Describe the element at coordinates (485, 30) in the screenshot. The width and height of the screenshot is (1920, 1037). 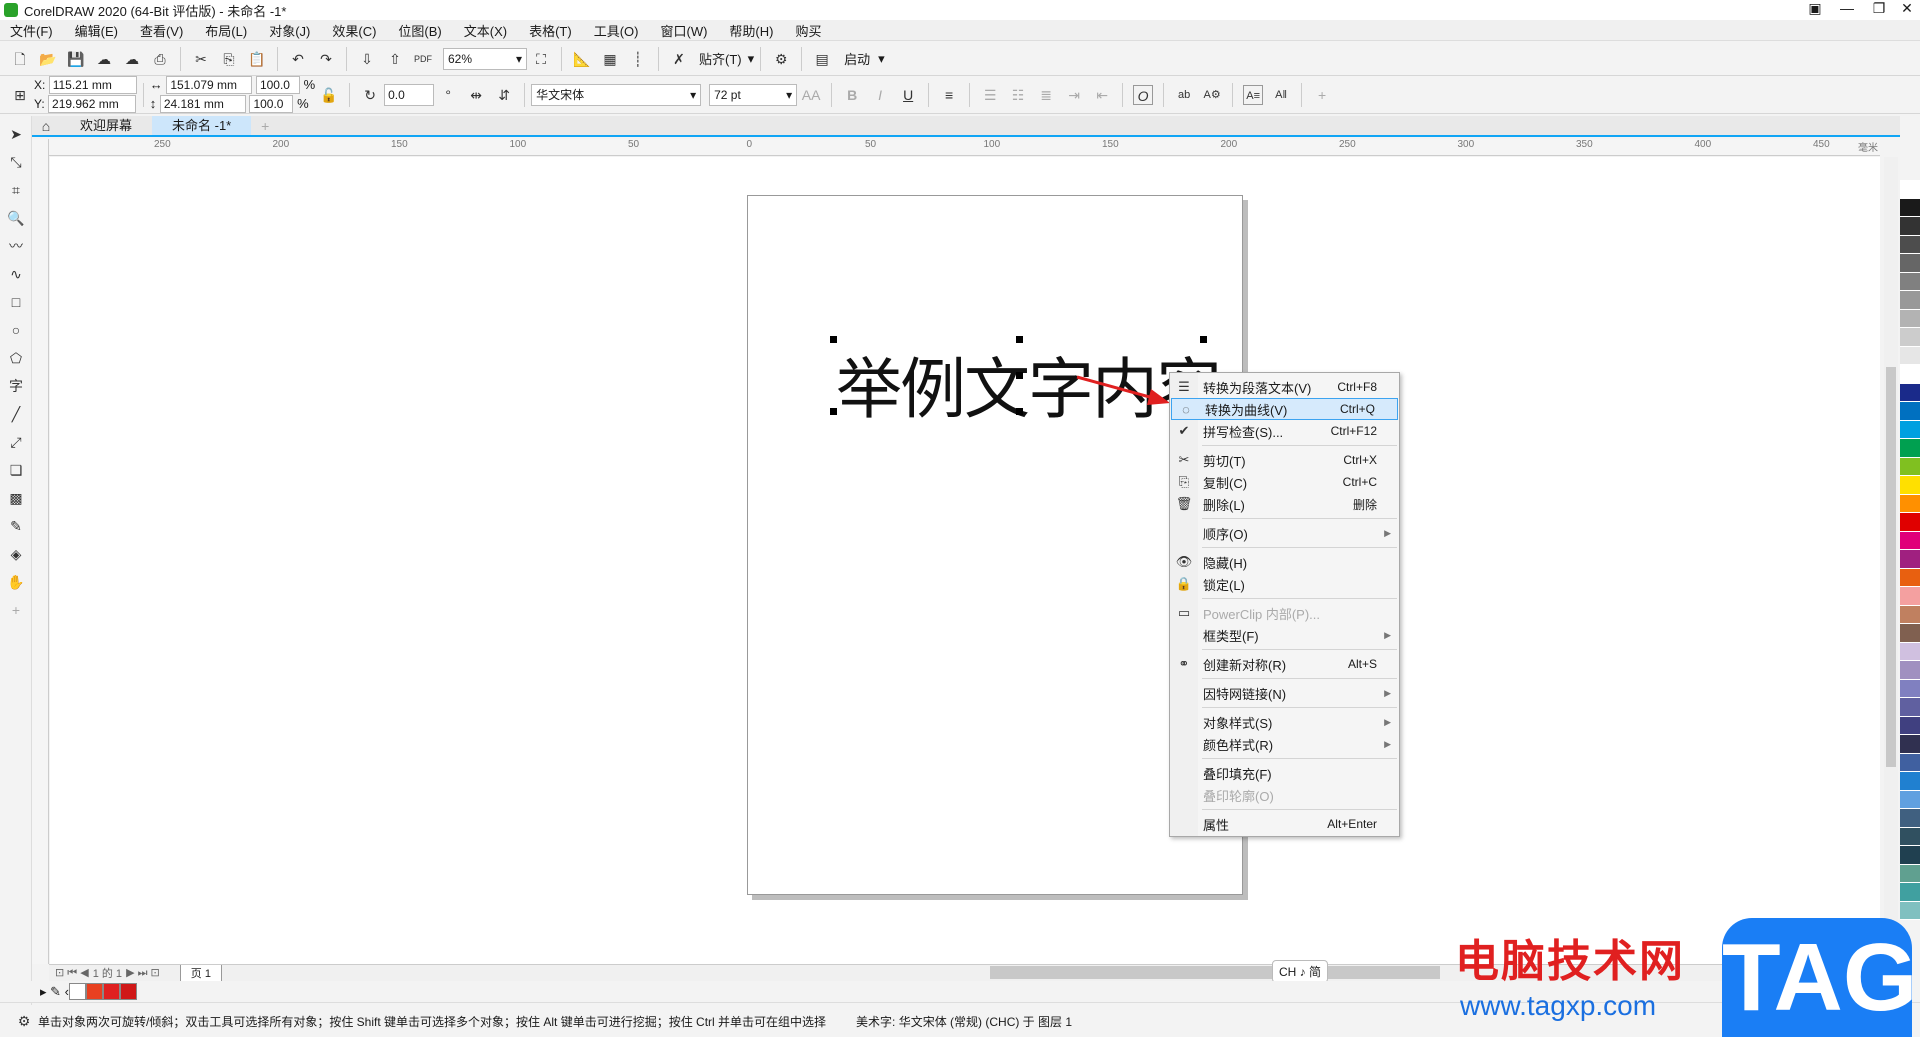
I see `menu-item-7: 文本(X)` at that location.